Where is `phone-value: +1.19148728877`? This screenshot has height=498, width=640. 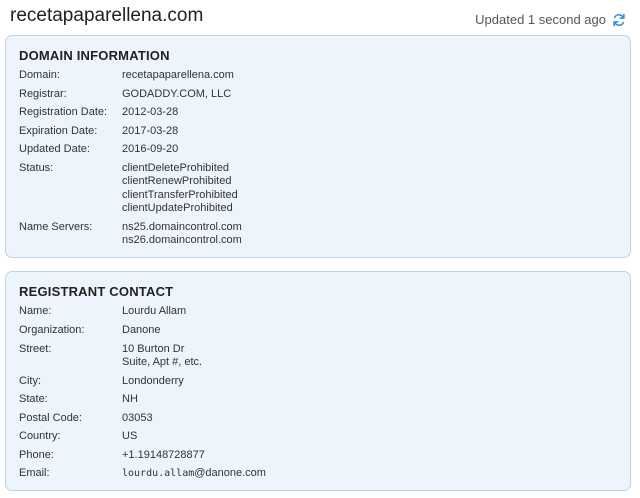
phone-value: +1.19148728877 is located at coordinates (163, 455).